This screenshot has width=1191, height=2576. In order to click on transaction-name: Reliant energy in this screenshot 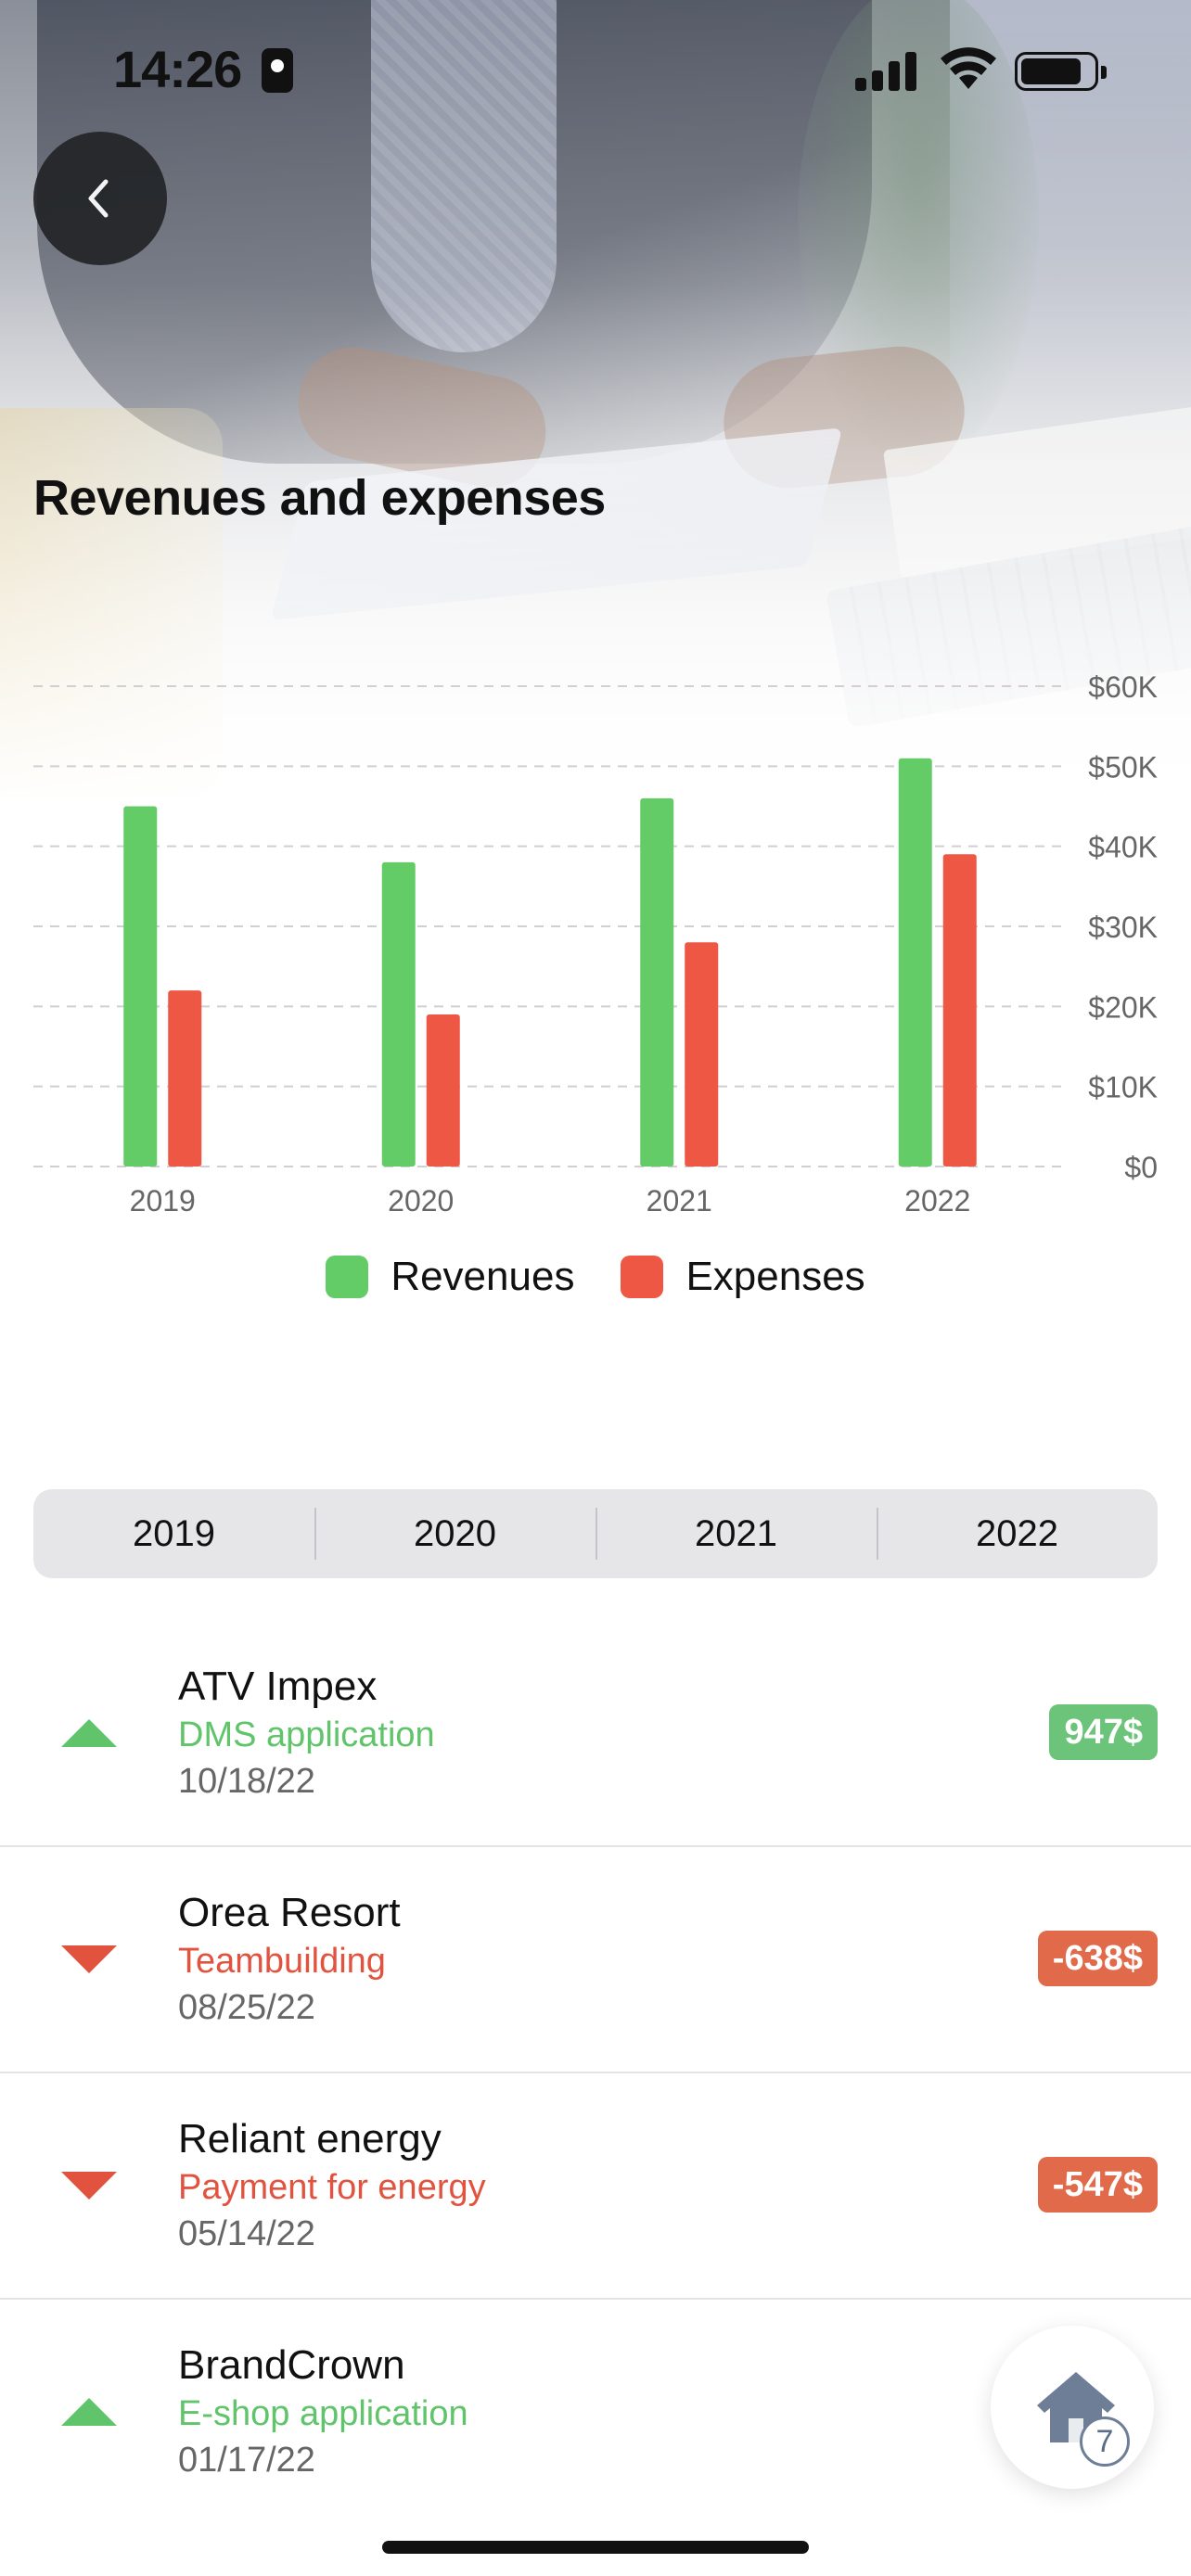, I will do `click(310, 2139)`.